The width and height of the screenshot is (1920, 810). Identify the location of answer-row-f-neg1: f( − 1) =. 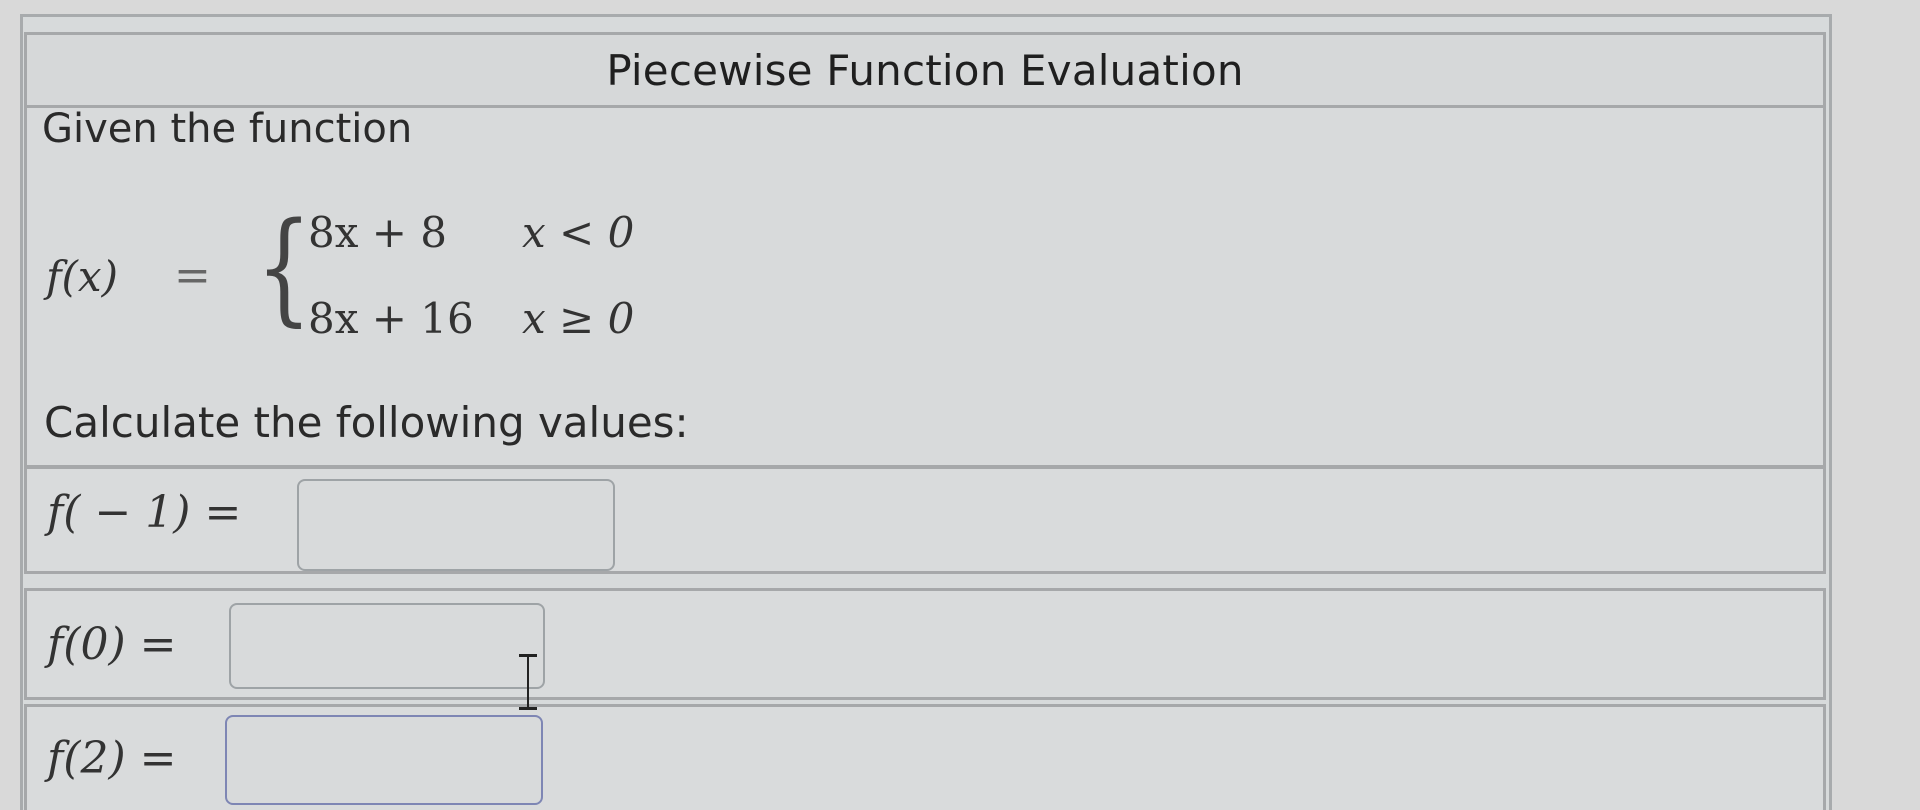
(925, 520).